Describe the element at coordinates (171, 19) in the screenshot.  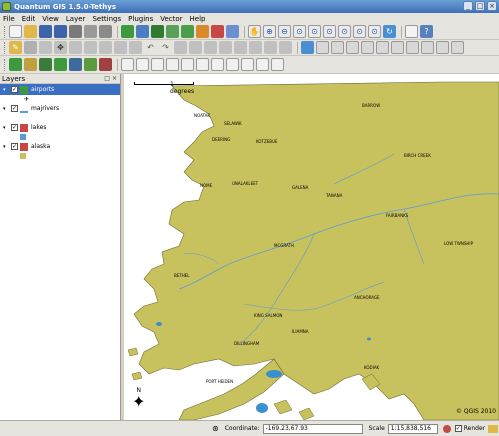
I see `menu-vector: Vector` at that location.